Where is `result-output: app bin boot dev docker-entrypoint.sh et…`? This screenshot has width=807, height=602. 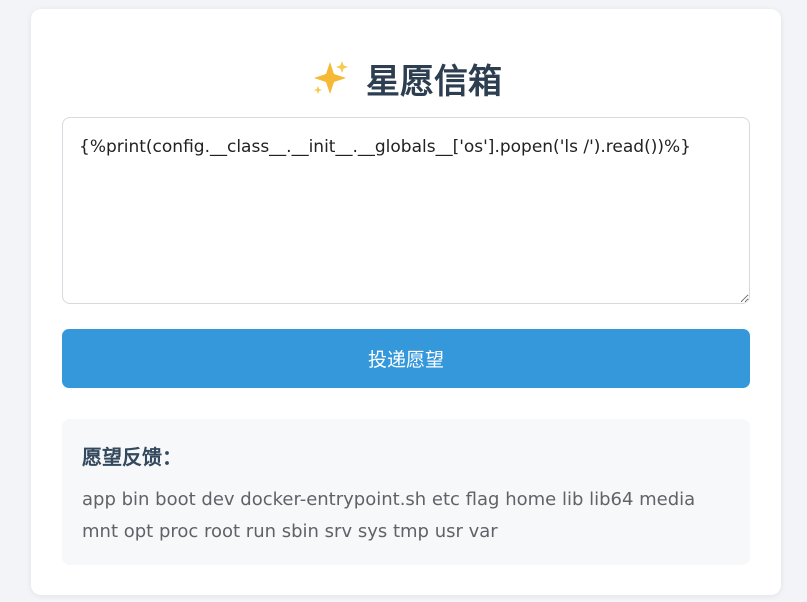
result-output: app bin boot dev docker-entrypoint.sh et… is located at coordinates (389, 515).